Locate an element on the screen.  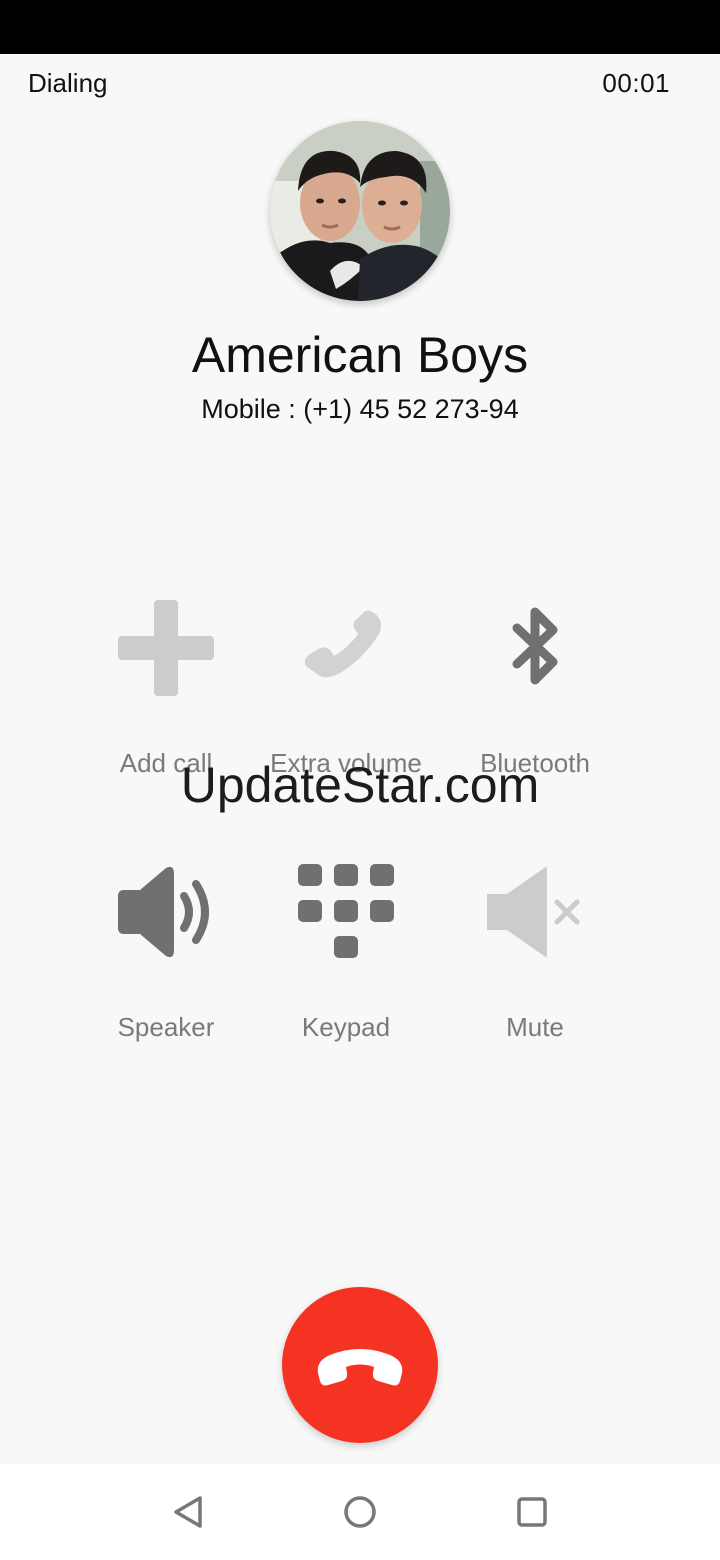
speaker-label: Speaker is located at coordinates (166, 1027).